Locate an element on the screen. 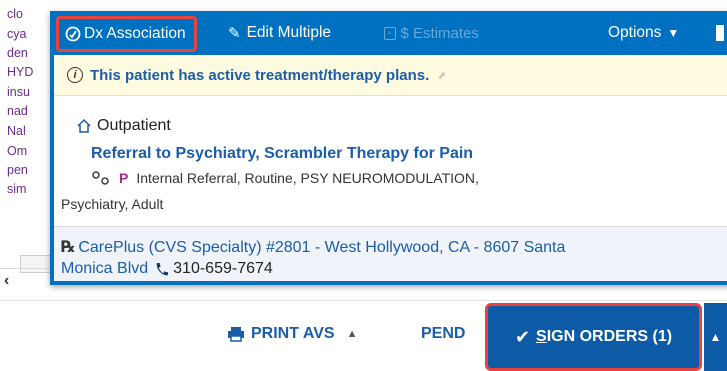 The width and height of the screenshot is (727, 371). med-item: Om is located at coordinates (17, 151).